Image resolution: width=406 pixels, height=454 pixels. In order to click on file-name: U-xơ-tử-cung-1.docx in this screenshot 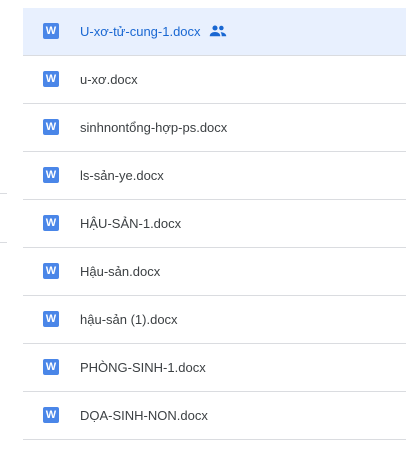, I will do `click(140, 31)`.